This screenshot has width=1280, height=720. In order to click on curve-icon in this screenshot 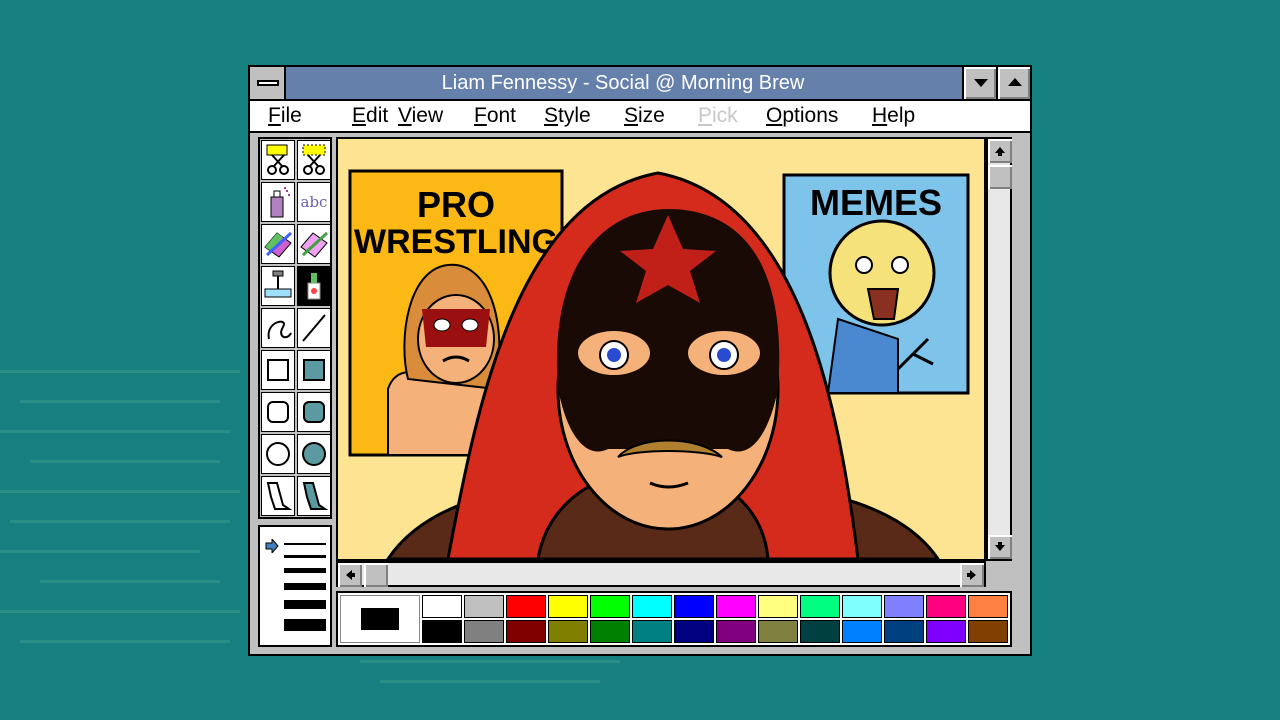, I will do `click(279, 330)`.